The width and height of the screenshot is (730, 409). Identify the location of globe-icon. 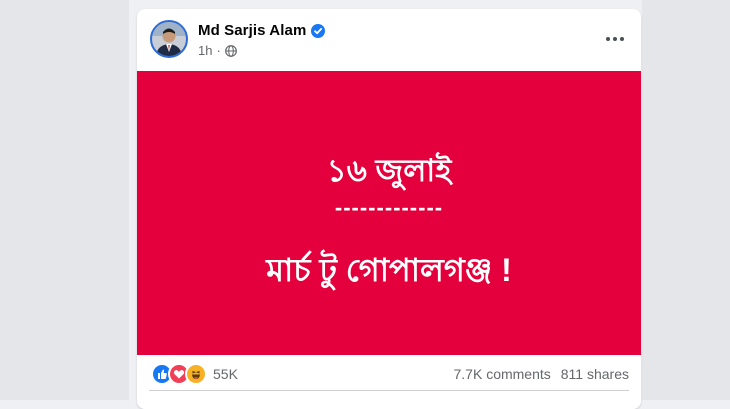
(230, 50).